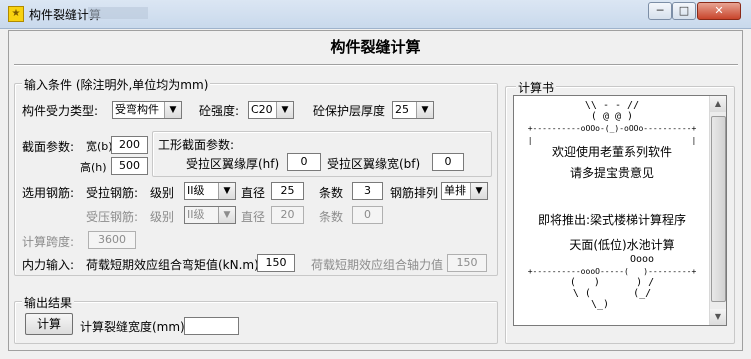 Image resolution: width=751 pixels, height=359 pixels. I want to click on calc-book-scrollbar: ▲ ▼, so click(717, 210).